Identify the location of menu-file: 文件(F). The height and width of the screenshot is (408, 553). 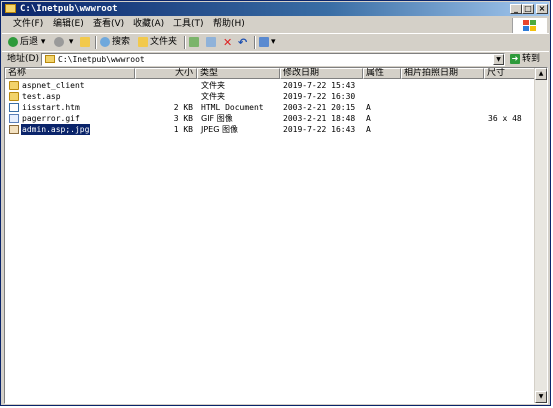
(28, 24).